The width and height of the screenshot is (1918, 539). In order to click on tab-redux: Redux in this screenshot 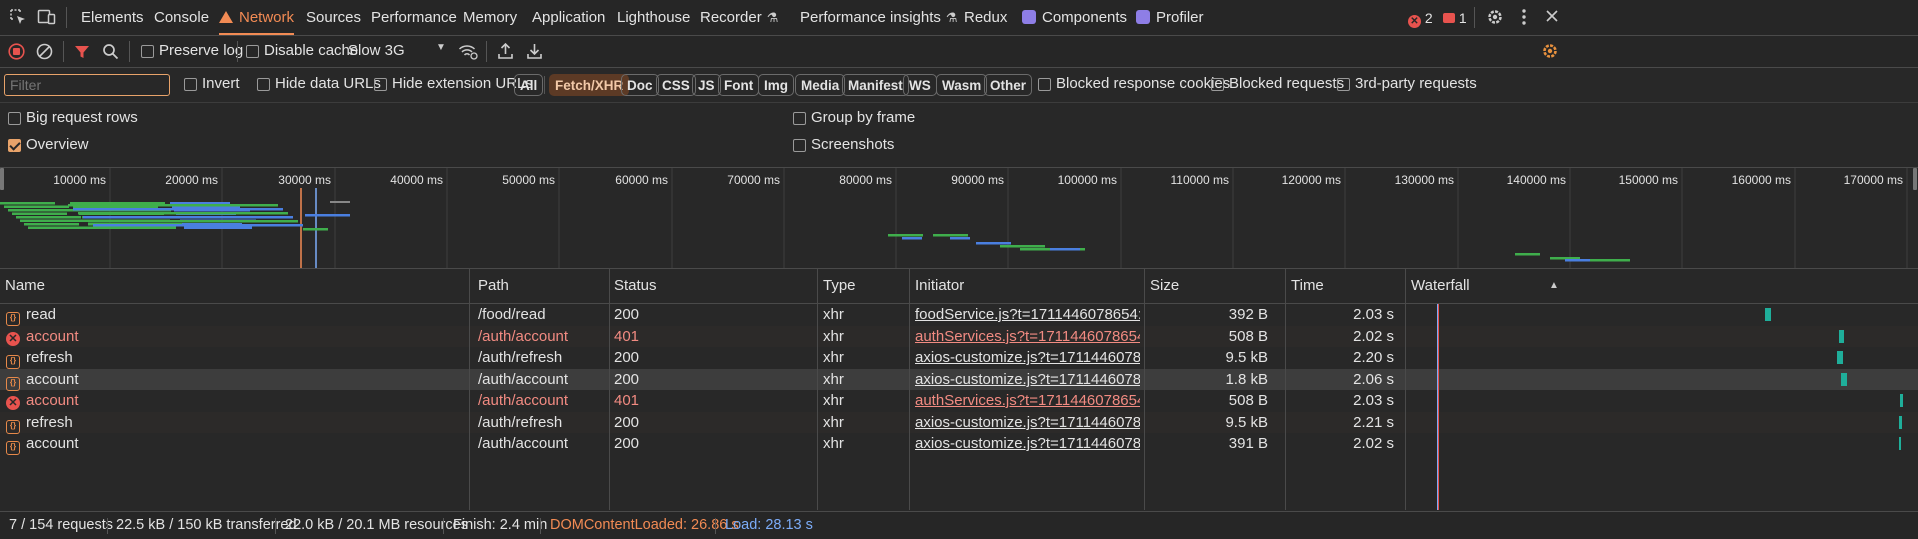, I will do `click(985, 17)`.